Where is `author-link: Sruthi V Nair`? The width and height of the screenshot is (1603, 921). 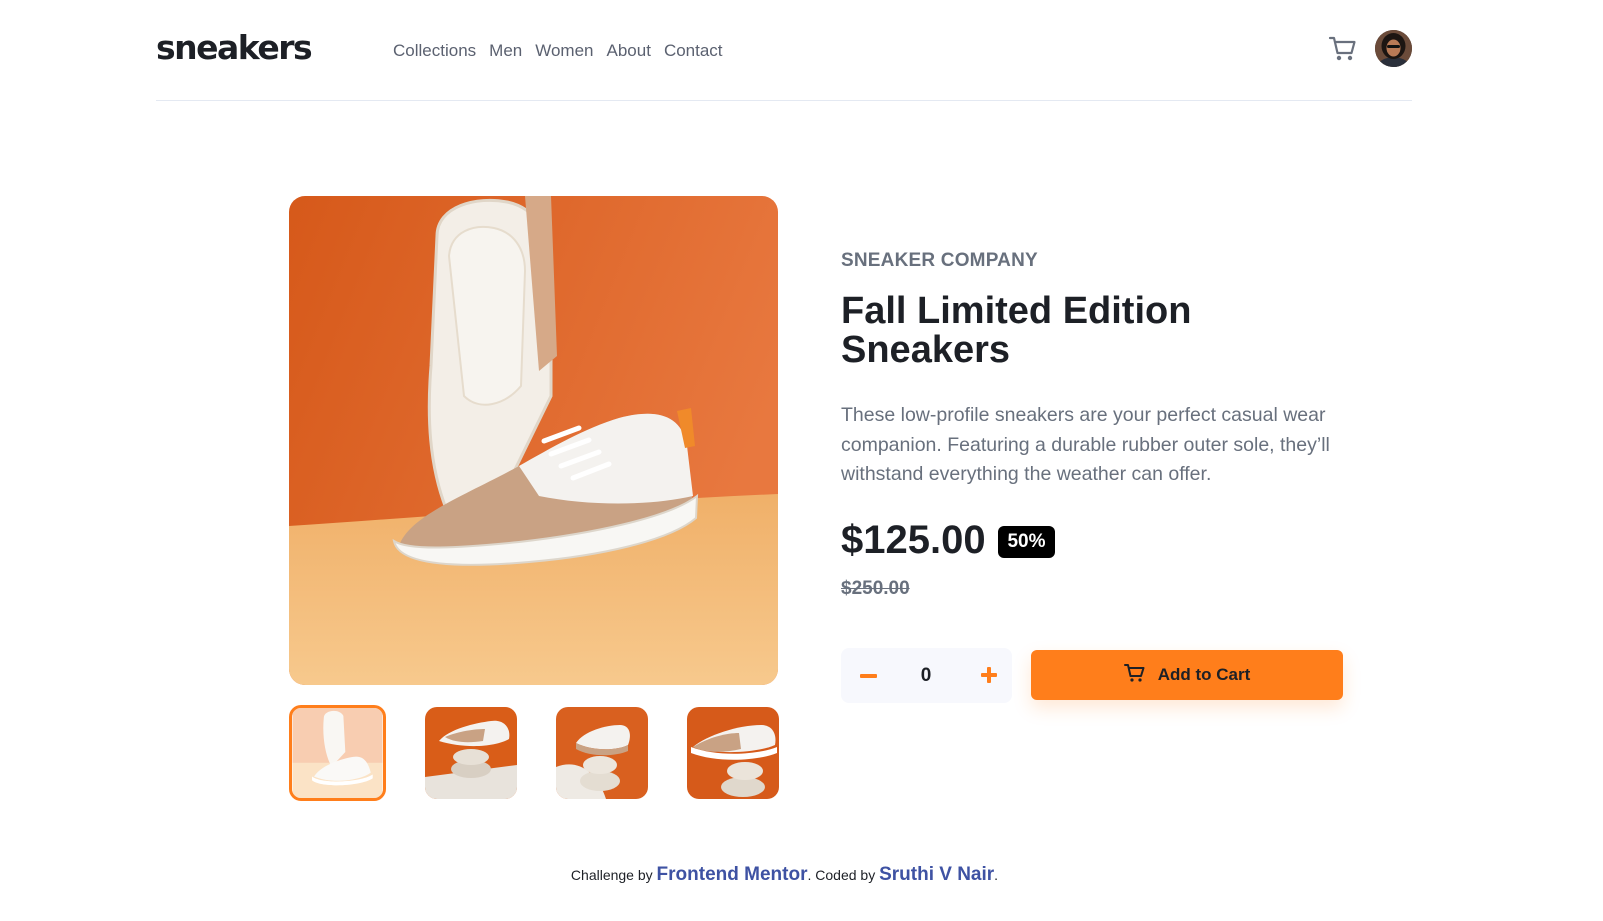 author-link: Sruthi V Nair is located at coordinates (936, 874).